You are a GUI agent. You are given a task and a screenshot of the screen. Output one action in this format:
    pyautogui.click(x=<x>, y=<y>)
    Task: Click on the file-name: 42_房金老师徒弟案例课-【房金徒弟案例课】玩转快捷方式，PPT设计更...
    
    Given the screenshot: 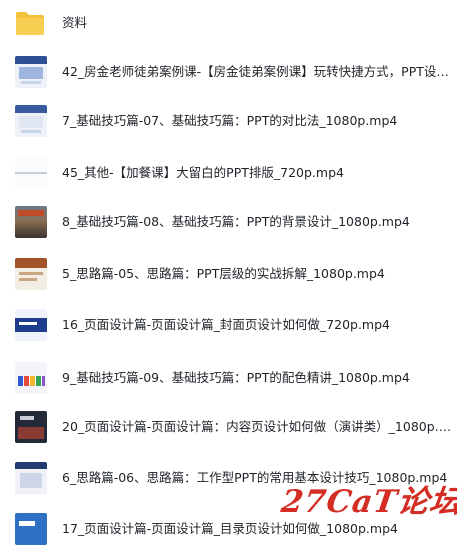 What is the action you would take?
    pyautogui.click(x=257, y=71)
    